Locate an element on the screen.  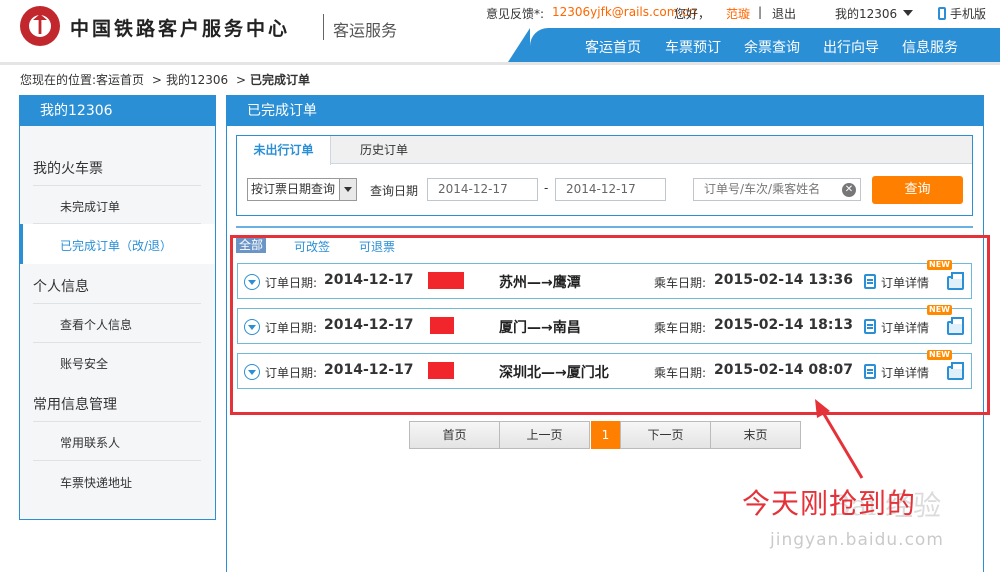
dropdown-arrow-icon is located at coordinates (347, 189).